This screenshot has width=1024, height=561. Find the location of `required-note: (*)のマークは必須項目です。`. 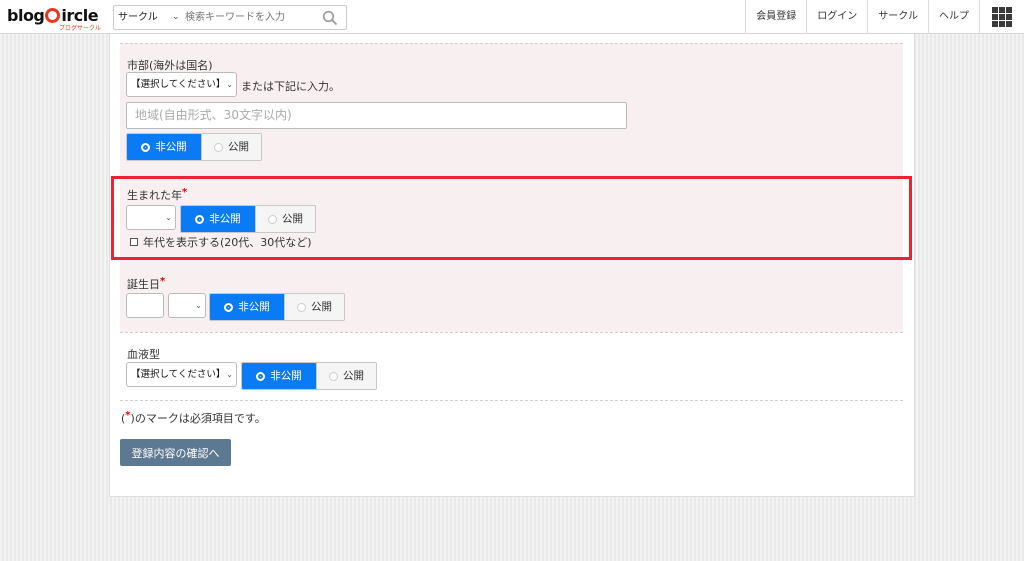

required-note: (*)のマークは必須項目です。 is located at coordinates (193, 417).